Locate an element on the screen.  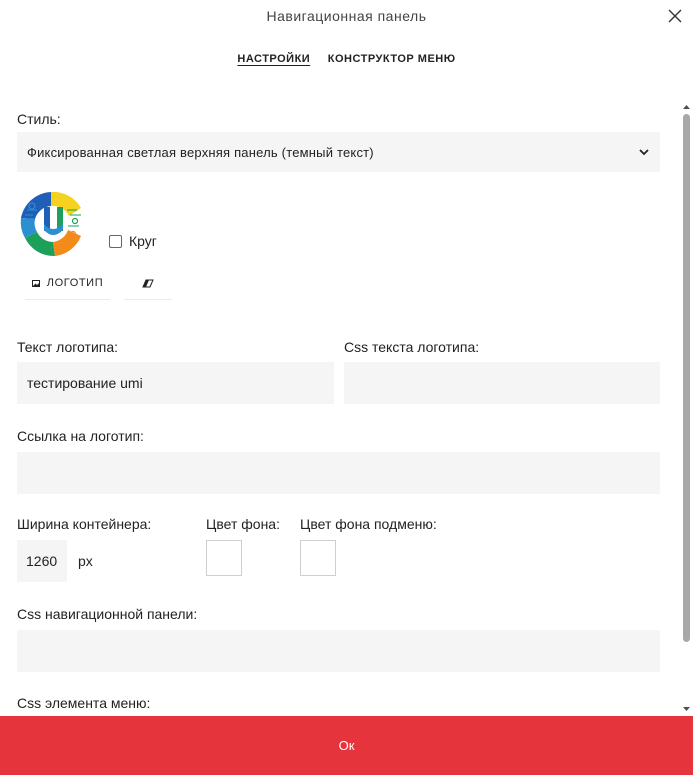
ok-button: Ок is located at coordinates (346, 745).